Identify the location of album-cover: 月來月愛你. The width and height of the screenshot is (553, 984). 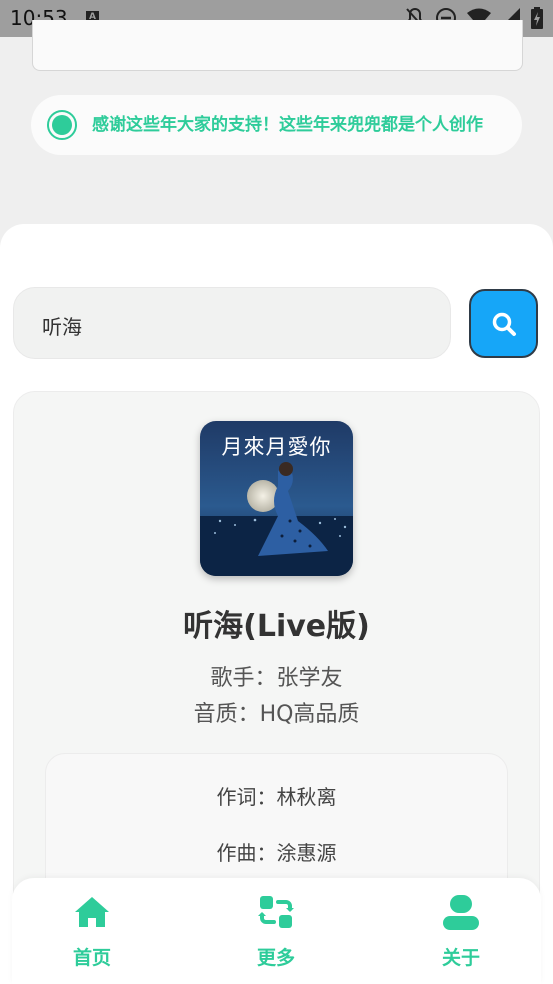
(276, 498).